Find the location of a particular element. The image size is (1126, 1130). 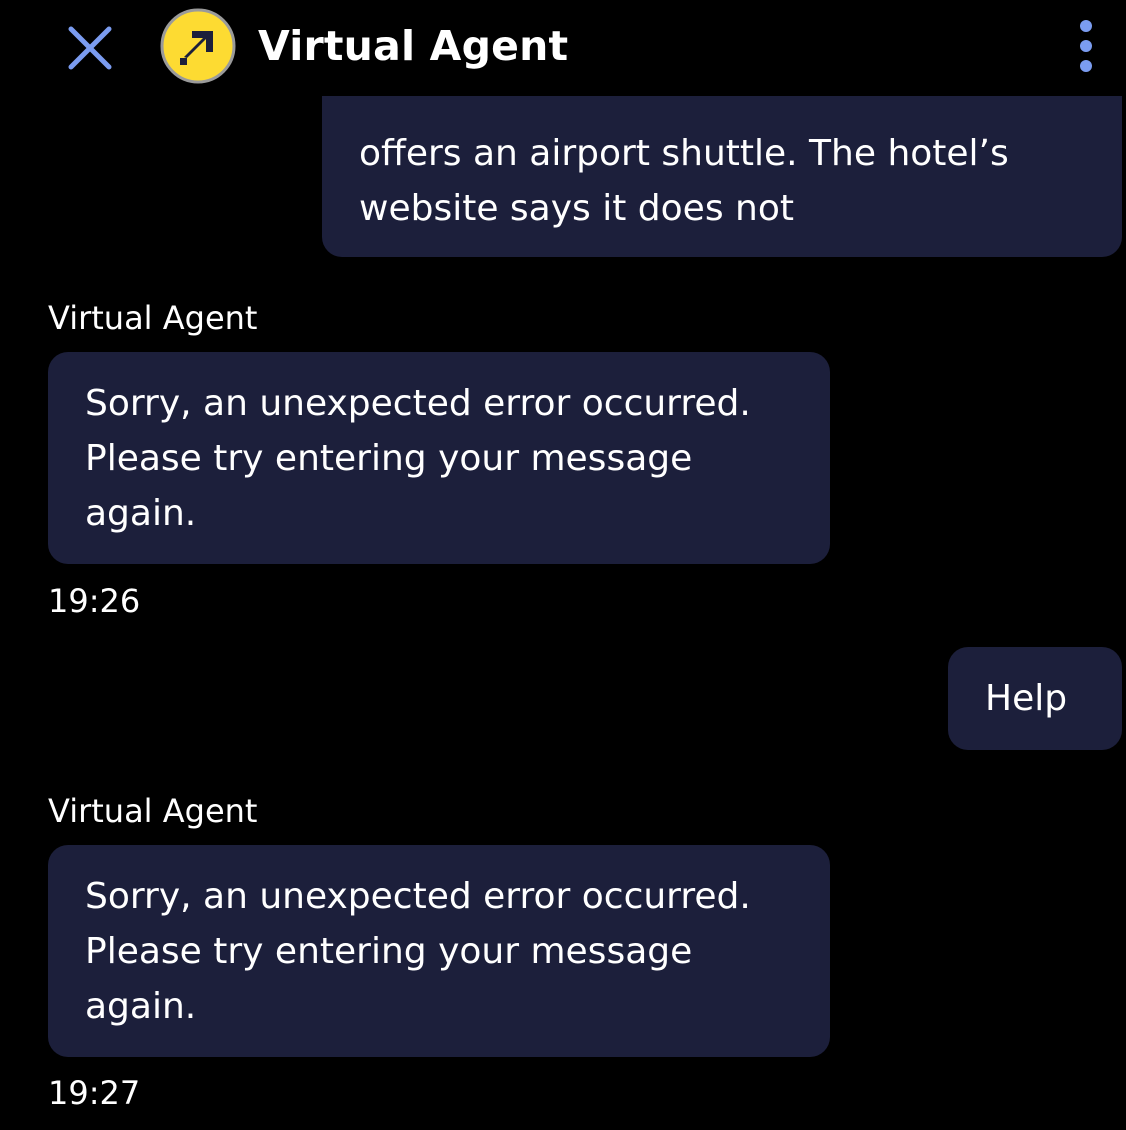

message-timestamp: 19:26 is located at coordinates (94, 601).